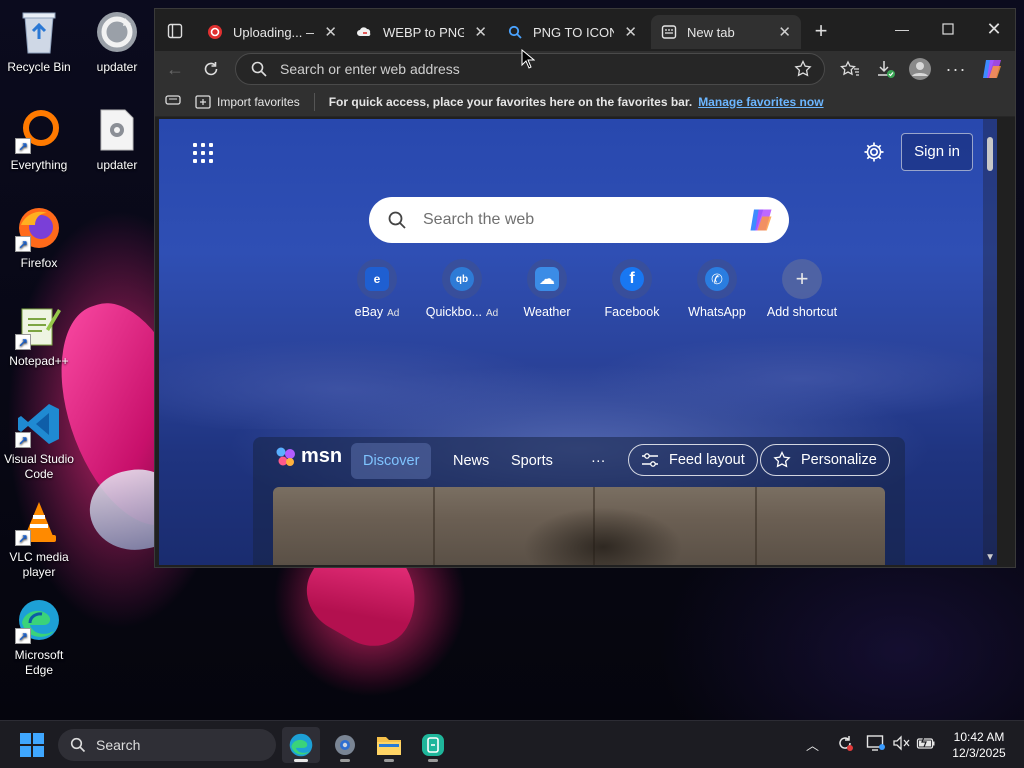 The width and height of the screenshot is (1024, 768). I want to click on sparkle-star-icon, so click(782, 459).